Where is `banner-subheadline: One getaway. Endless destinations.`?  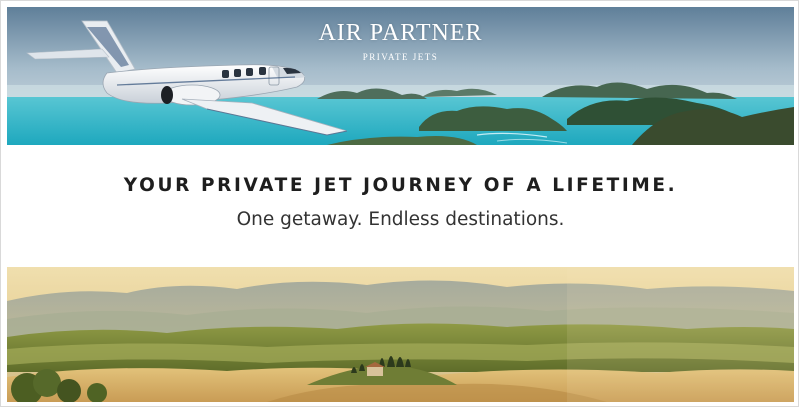 banner-subheadline: One getaway. Endless destinations. is located at coordinates (400, 219).